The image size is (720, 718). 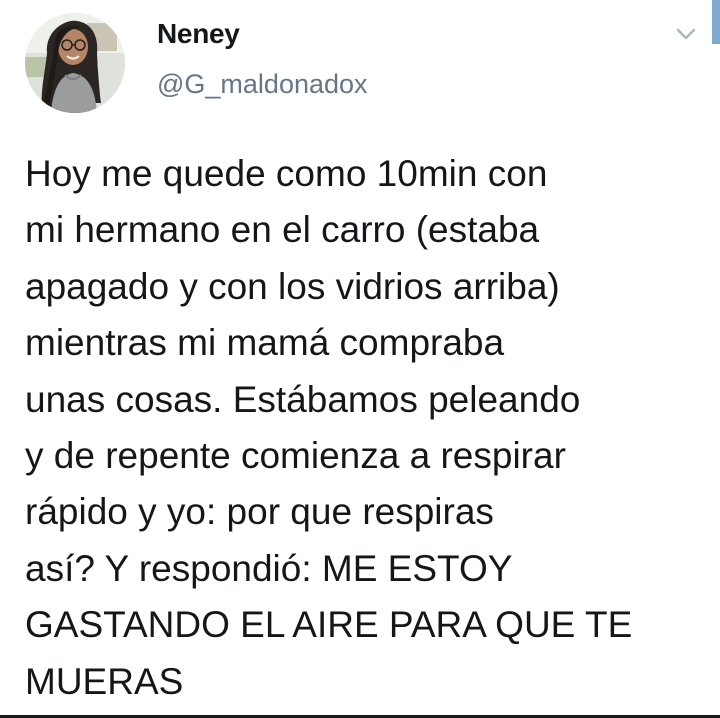 I want to click on user-handle: @G_maldonadox, so click(x=262, y=84).